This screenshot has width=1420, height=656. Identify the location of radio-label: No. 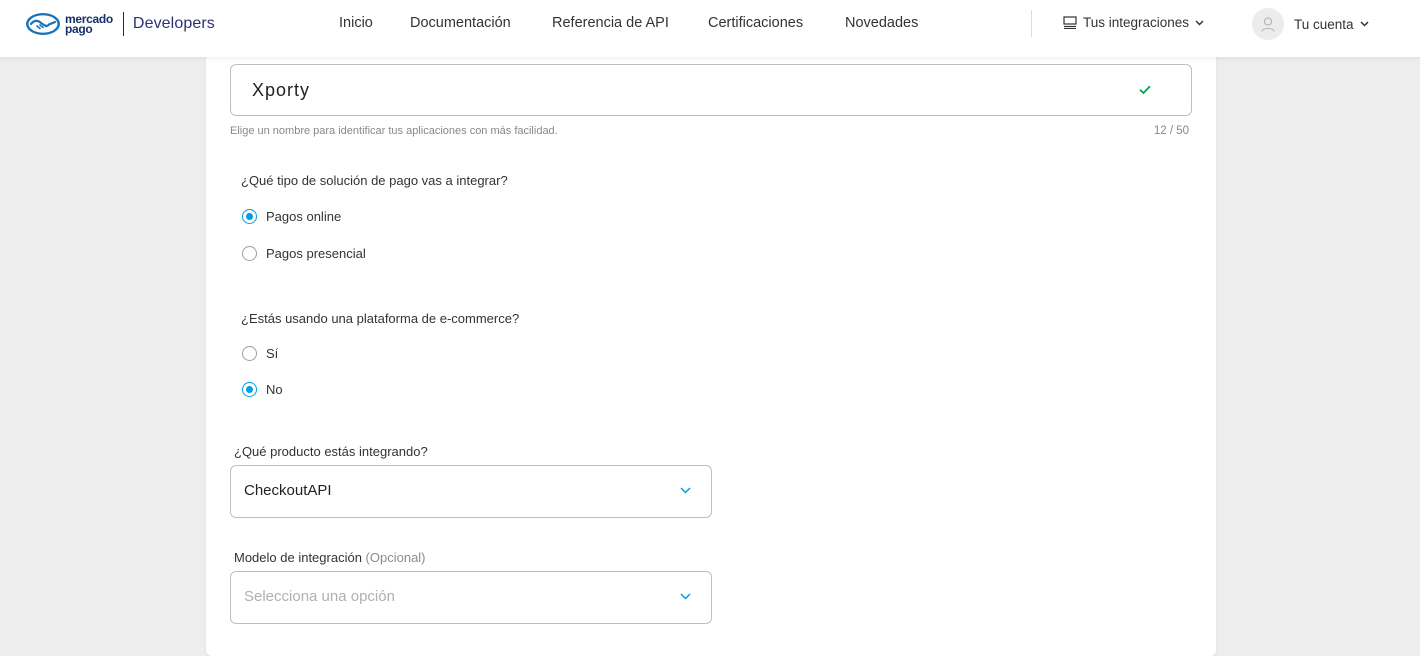
(274, 389).